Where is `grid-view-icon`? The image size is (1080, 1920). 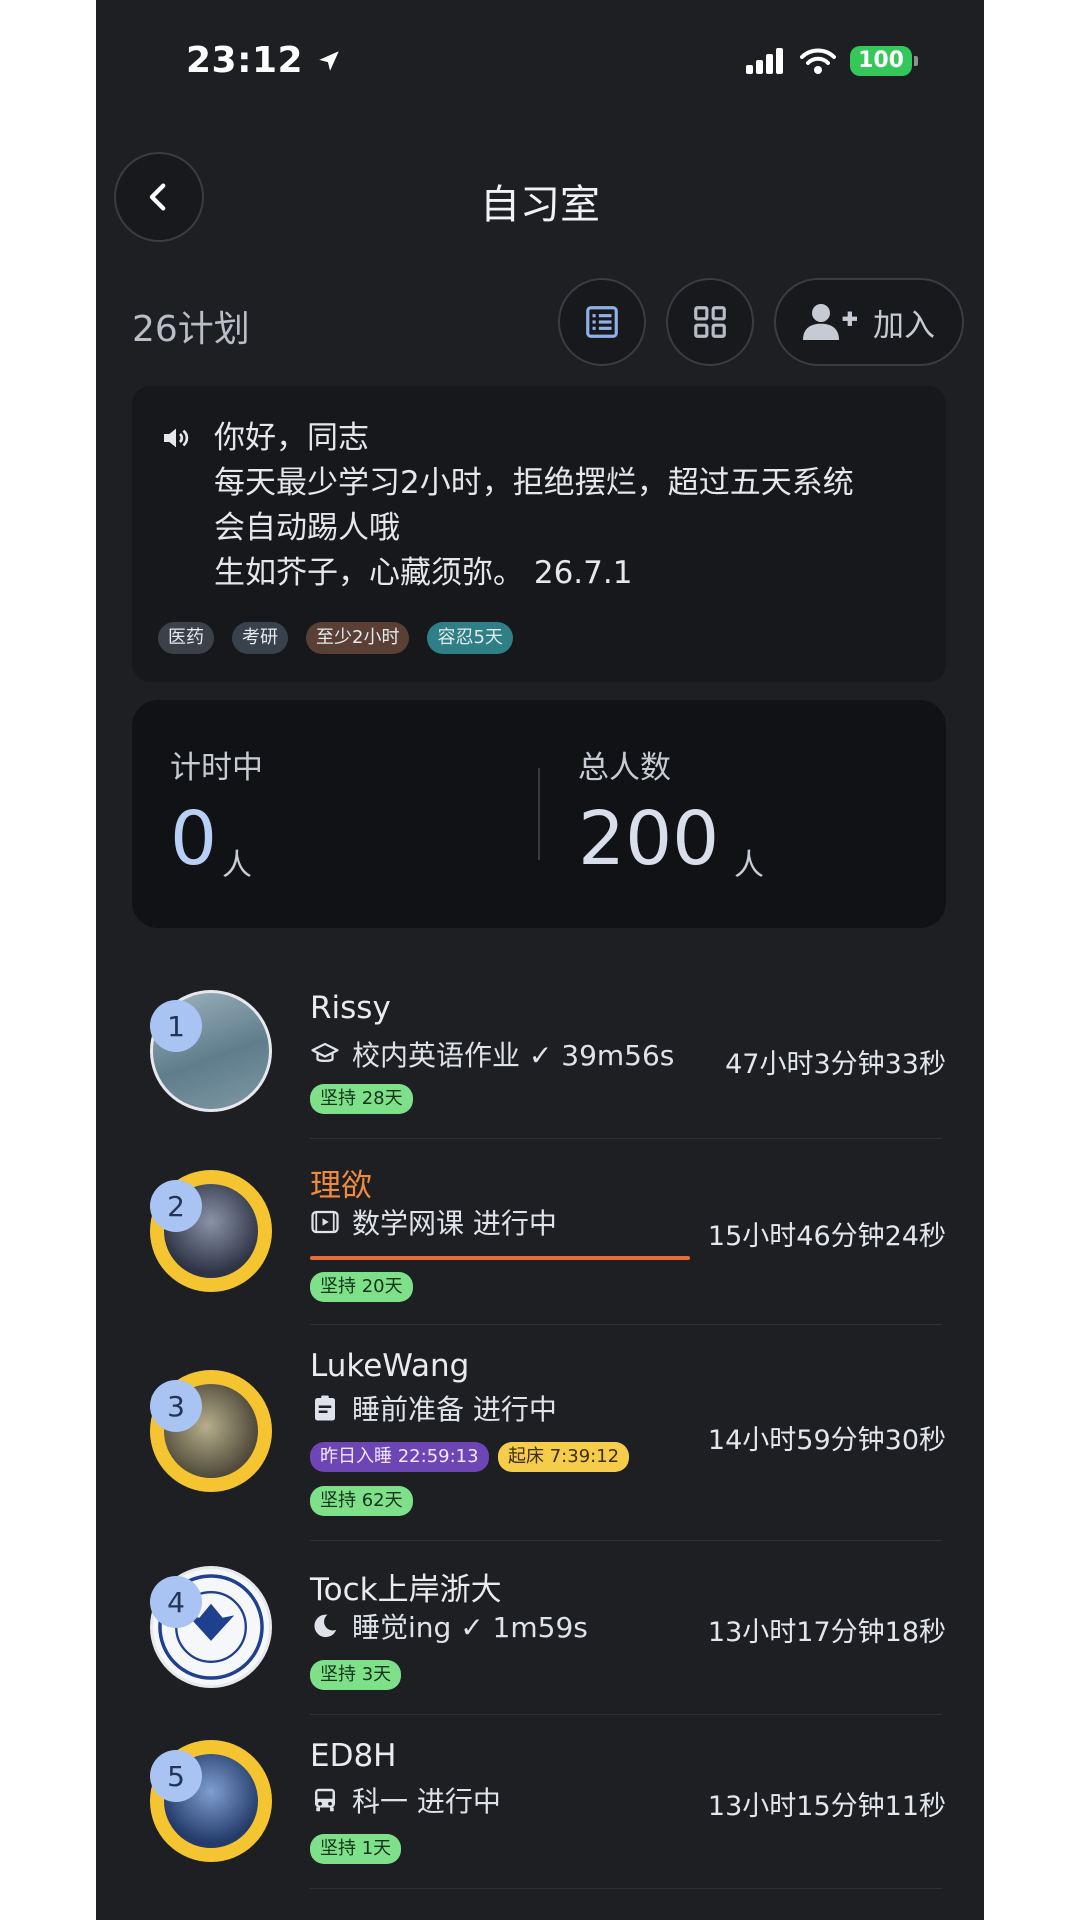
grid-view-icon is located at coordinates (710, 322).